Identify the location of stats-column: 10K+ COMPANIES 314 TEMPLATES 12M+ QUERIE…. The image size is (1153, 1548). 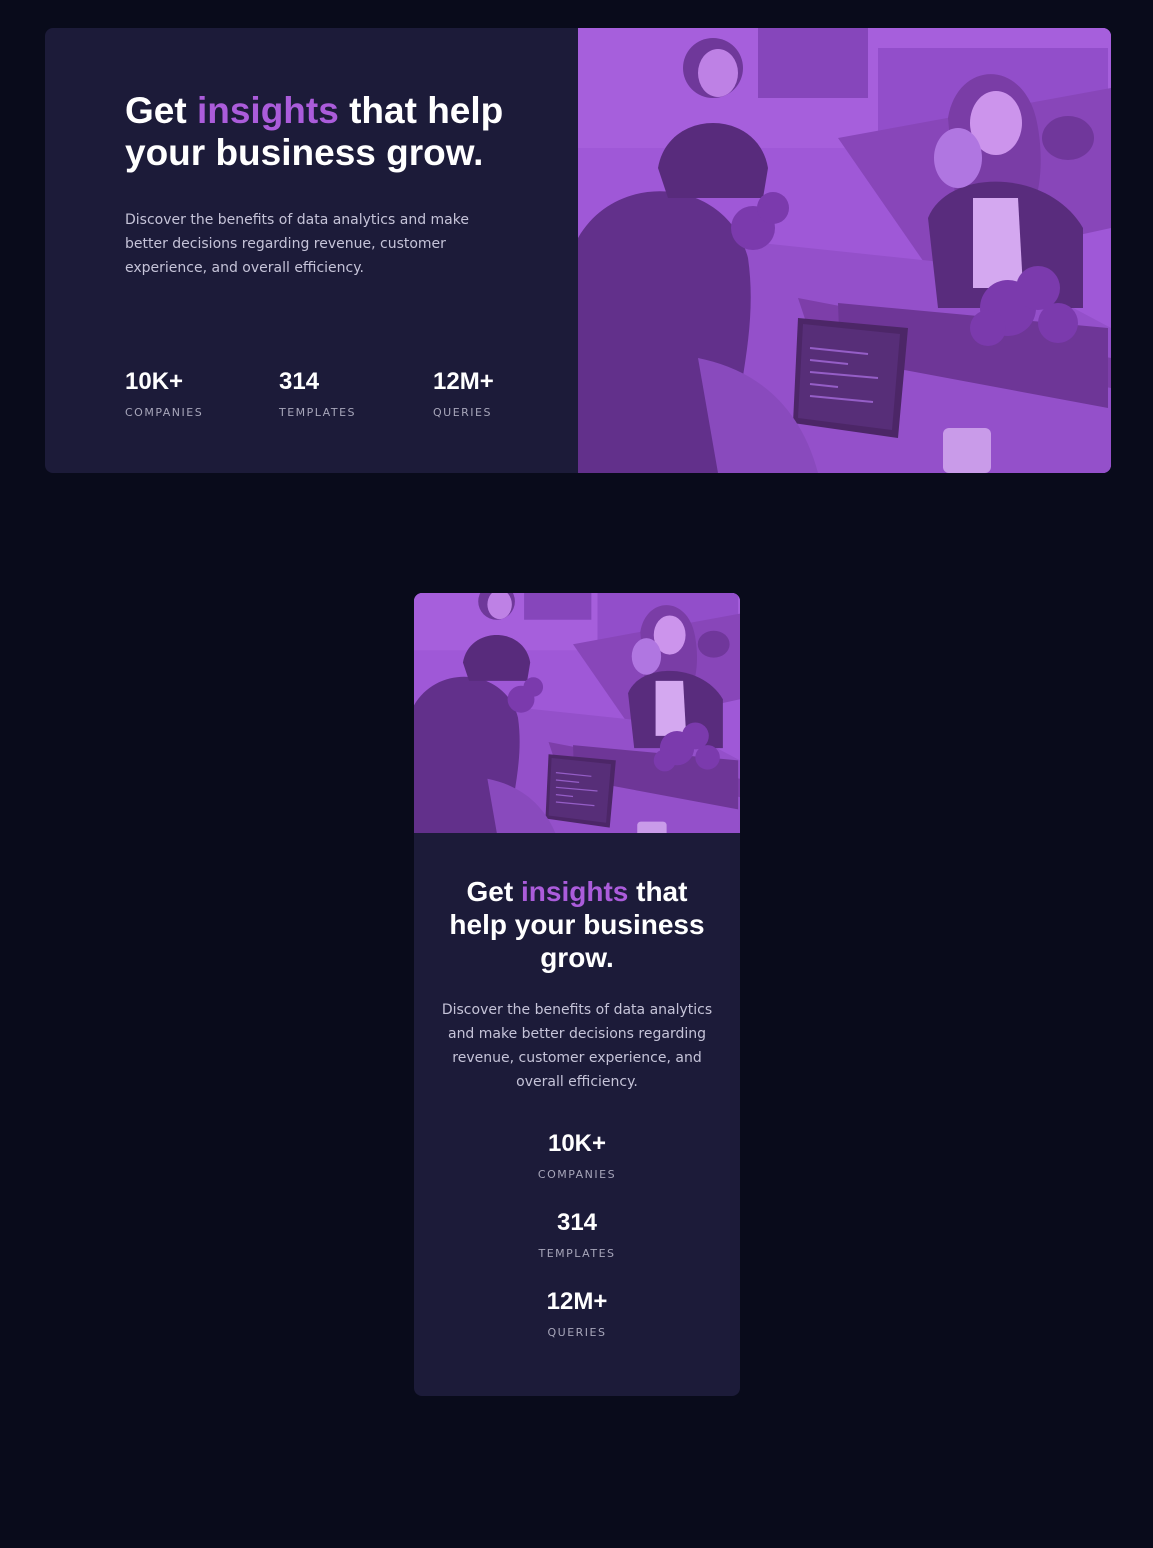
(577, 1234).